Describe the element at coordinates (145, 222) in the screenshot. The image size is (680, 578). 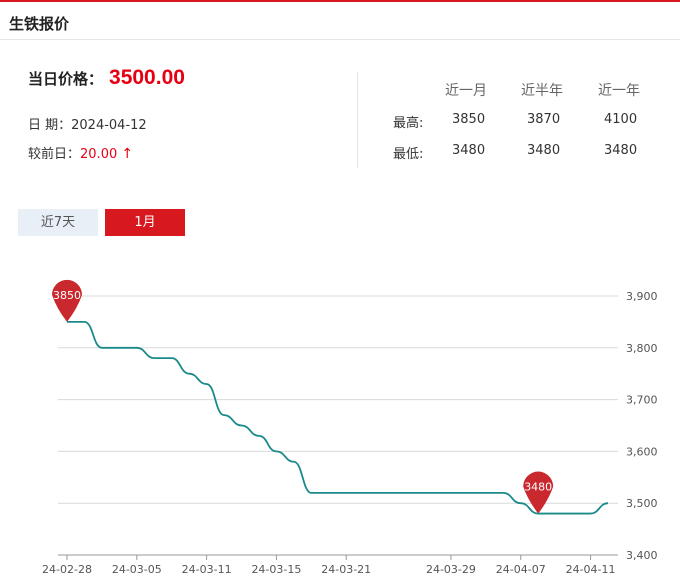
I see `tab-1-month: 1月` at that location.